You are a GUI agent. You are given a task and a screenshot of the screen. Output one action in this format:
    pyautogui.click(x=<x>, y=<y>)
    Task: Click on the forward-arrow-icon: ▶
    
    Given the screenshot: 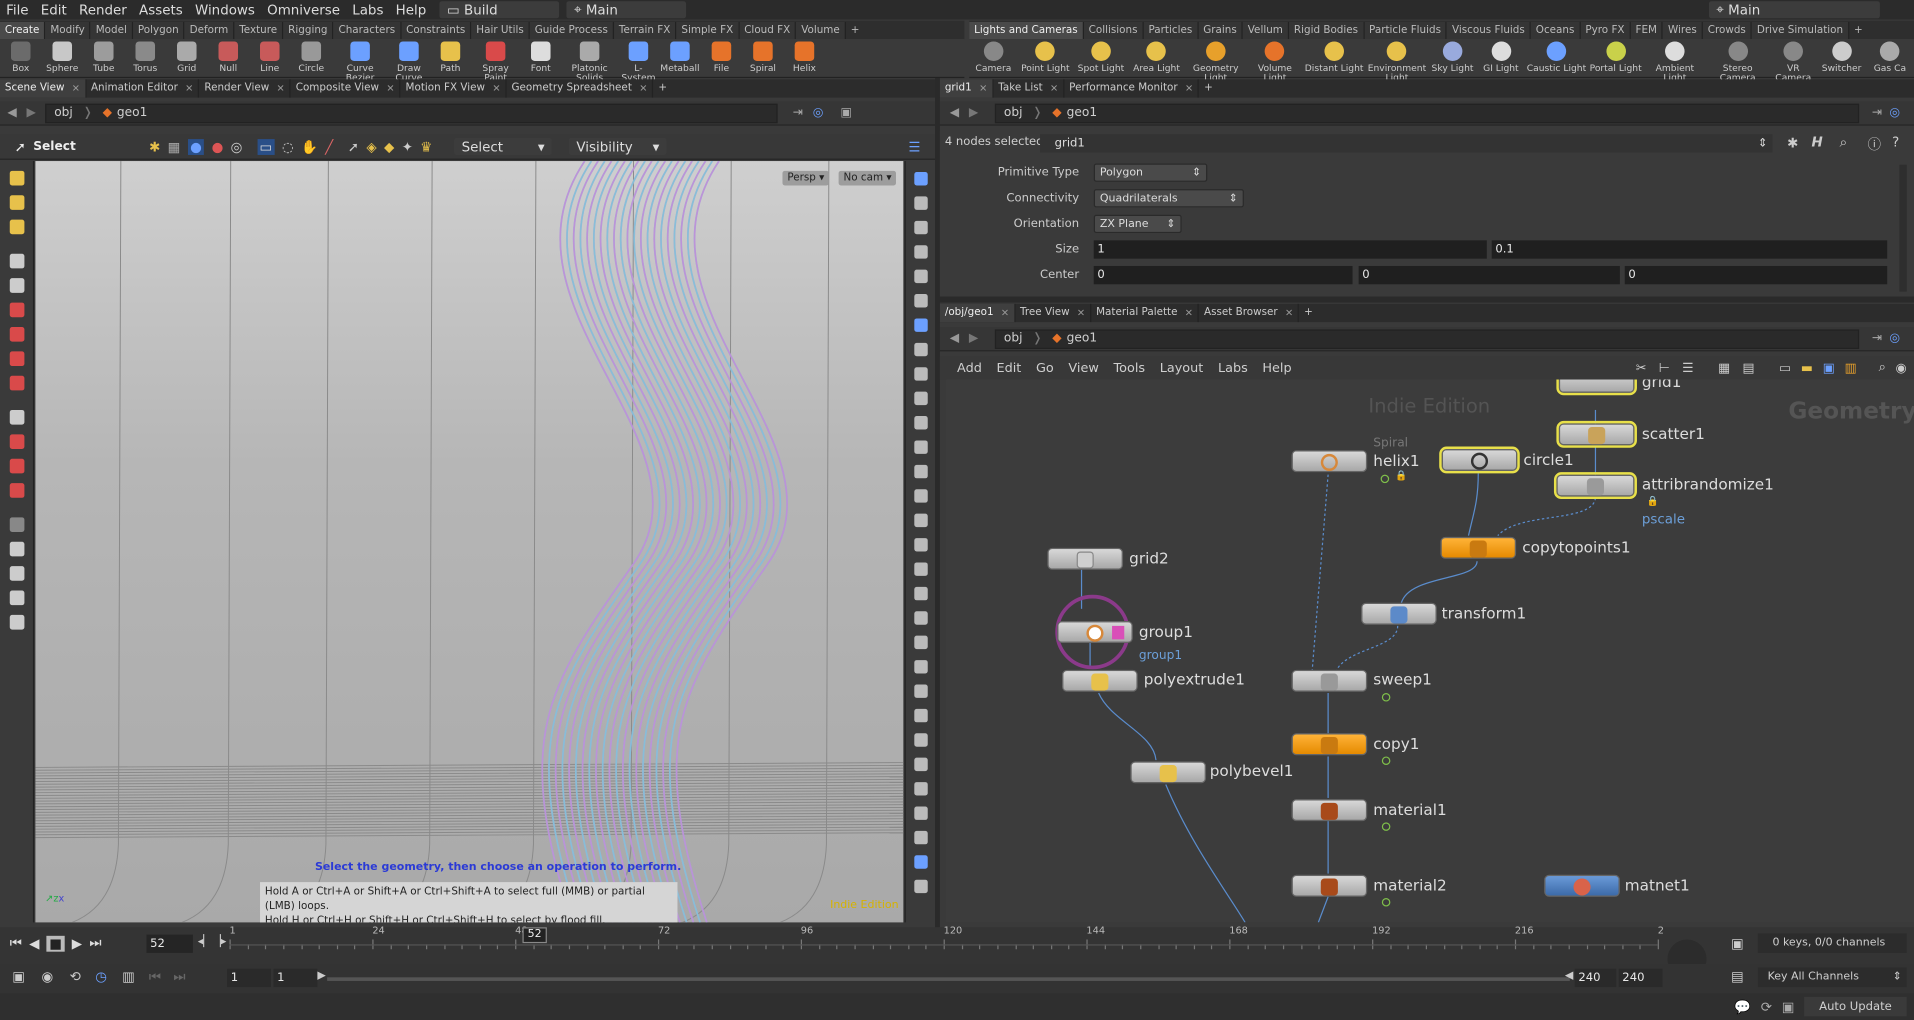 What is the action you would take?
    pyautogui.click(x=973, y=112)
    